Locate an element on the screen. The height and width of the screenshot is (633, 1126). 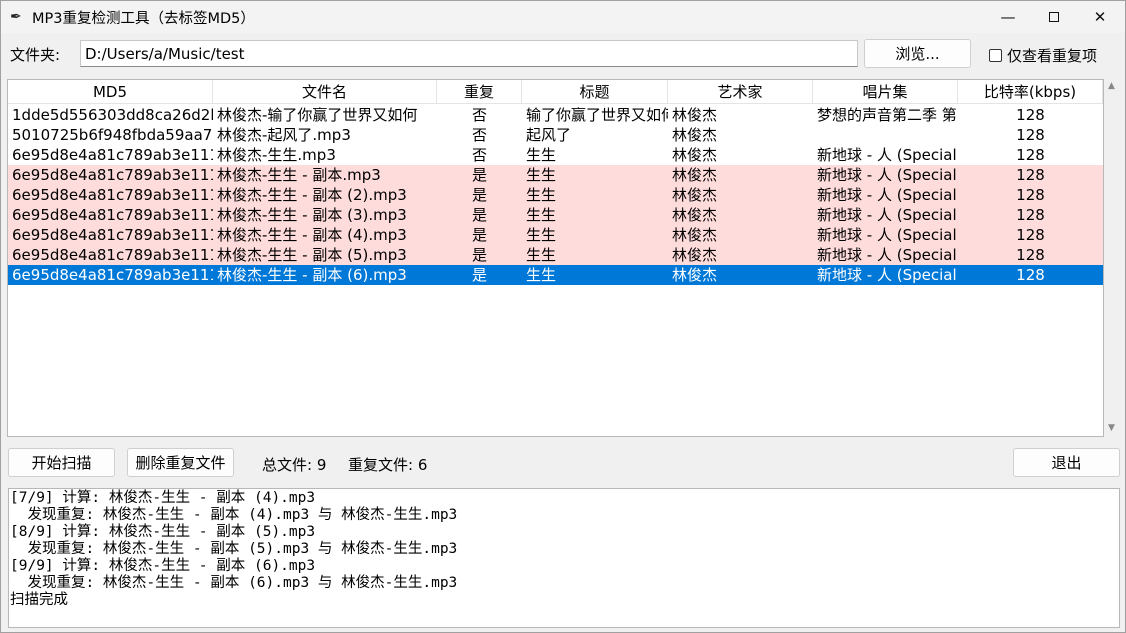
scroll-down-icon: ▼ is located at coordinates (1111, 428).